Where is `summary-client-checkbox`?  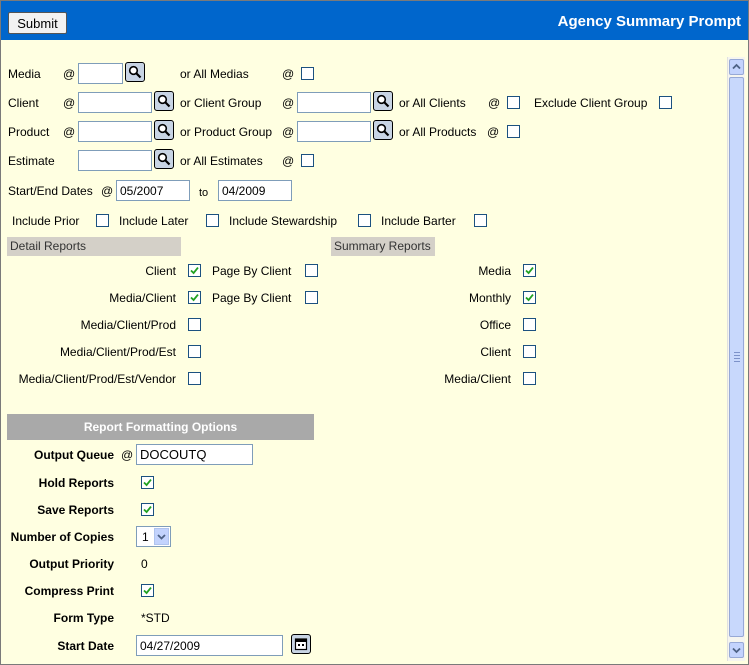 summary-client-checkbox is located at coordinates (529, 351).